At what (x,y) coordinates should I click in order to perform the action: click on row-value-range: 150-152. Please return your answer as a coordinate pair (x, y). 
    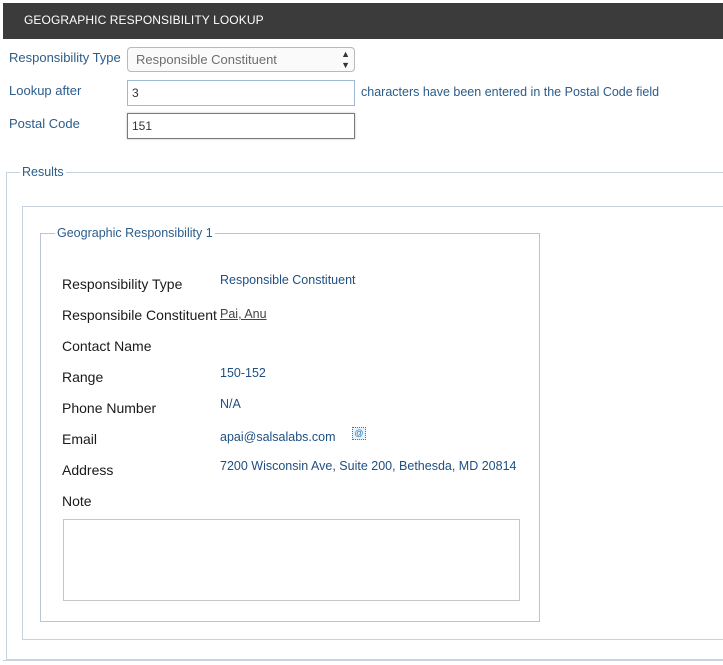
    Looking at the image, I should click on (243, 373).